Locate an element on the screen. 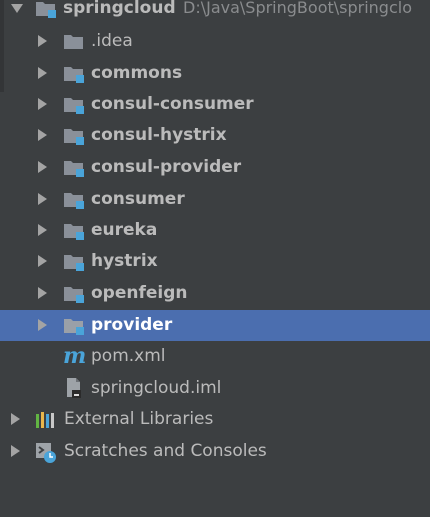 The width and height of the screenshot is (430, 517). iml-file-icon is located at coordinates (74, 387).